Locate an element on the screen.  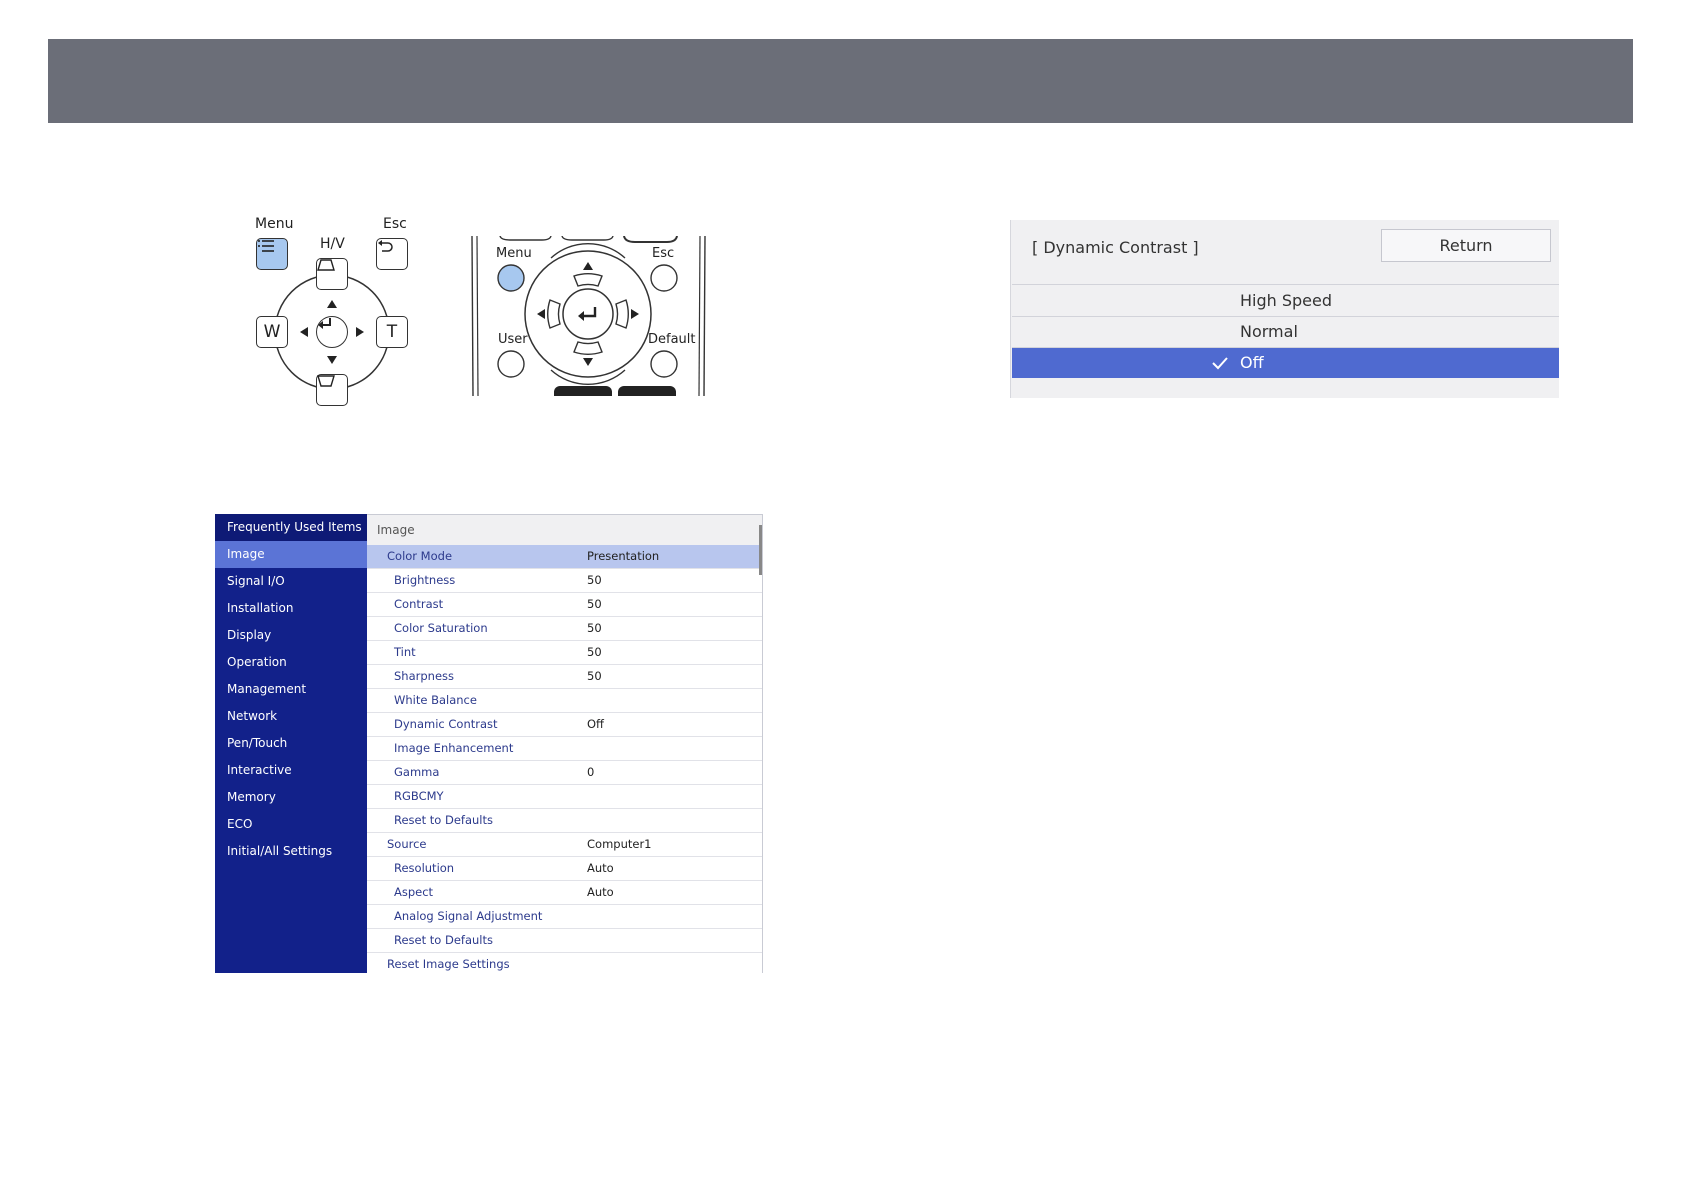
header-banner is located at coordinates (840, 81).